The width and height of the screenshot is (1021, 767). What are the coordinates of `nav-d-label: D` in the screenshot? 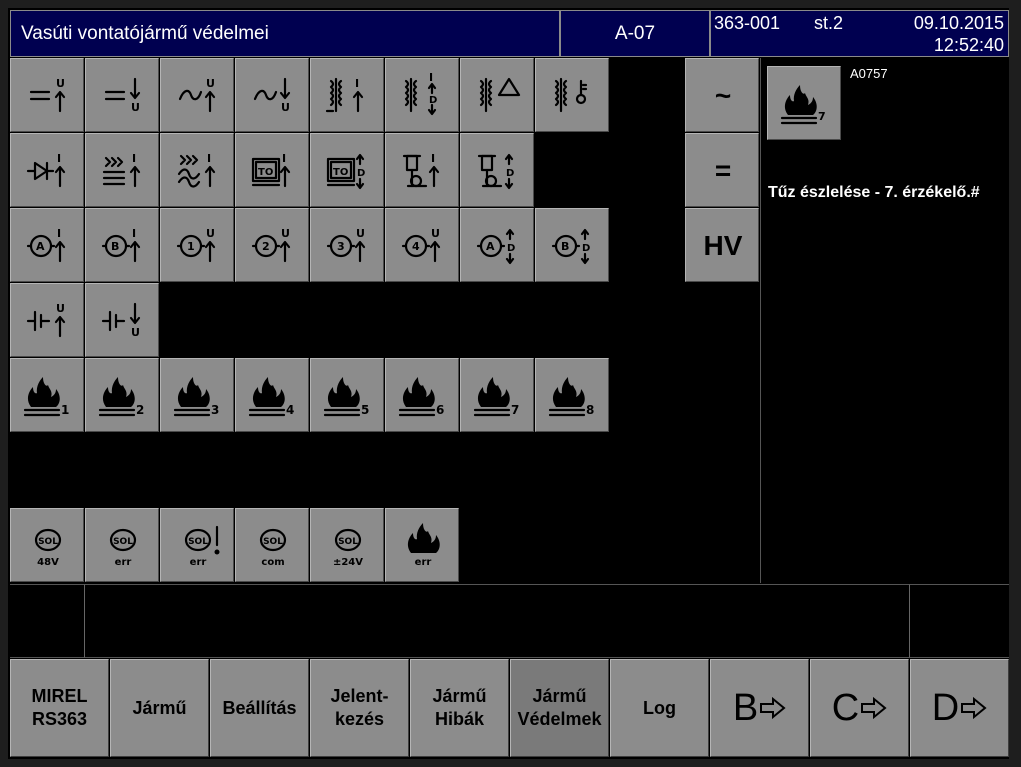 It's located at (945, 707).